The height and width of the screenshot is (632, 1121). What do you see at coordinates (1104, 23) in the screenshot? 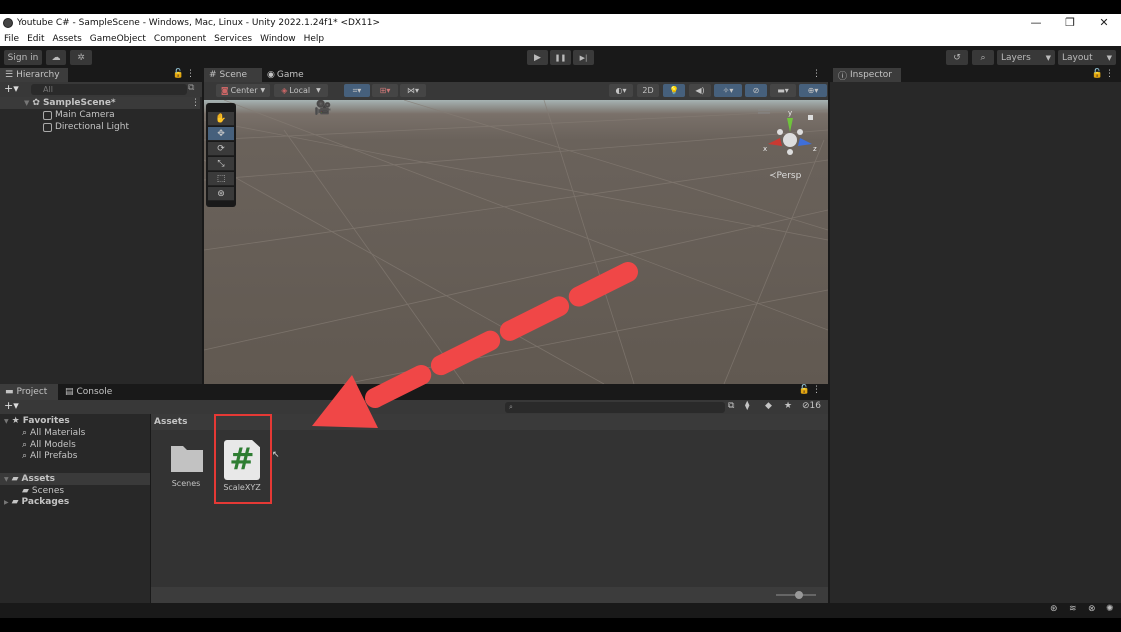
I see `close-button: ✕` at bounding box center [1104, 23].